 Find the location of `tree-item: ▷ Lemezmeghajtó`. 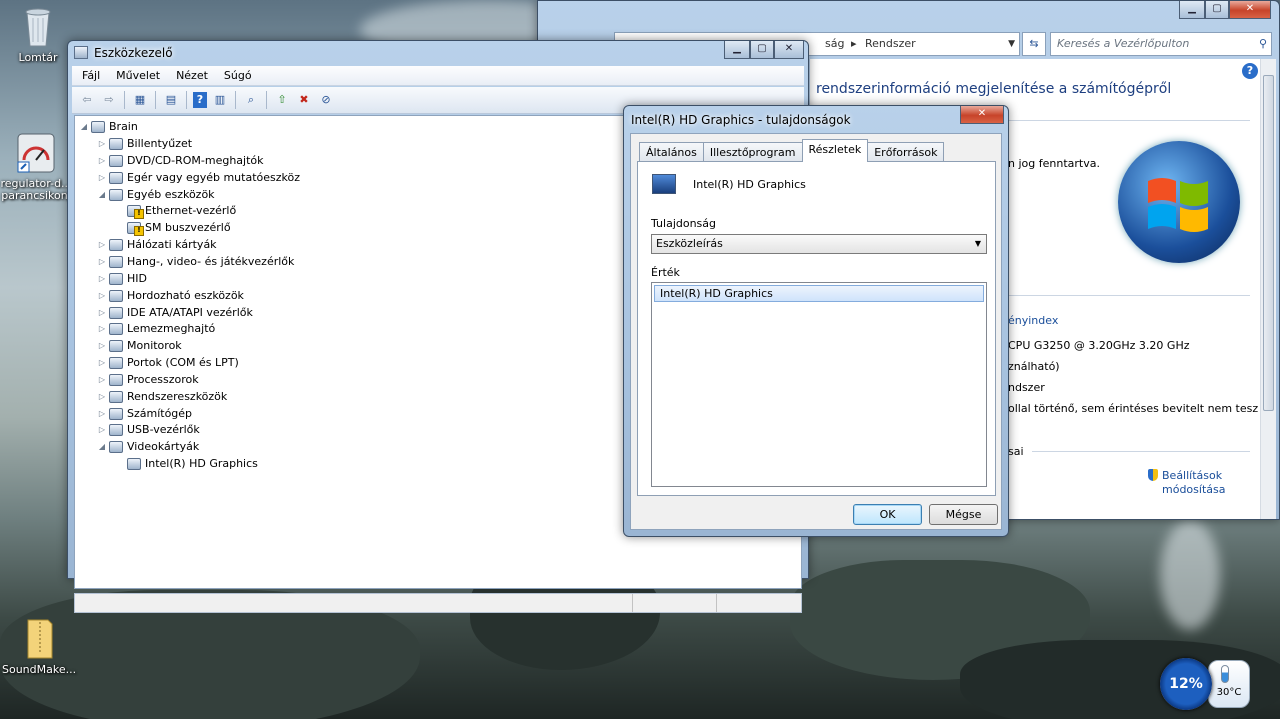

tree-item: ▷ Lemezmeghajtó is located at coordinates (156, 329).